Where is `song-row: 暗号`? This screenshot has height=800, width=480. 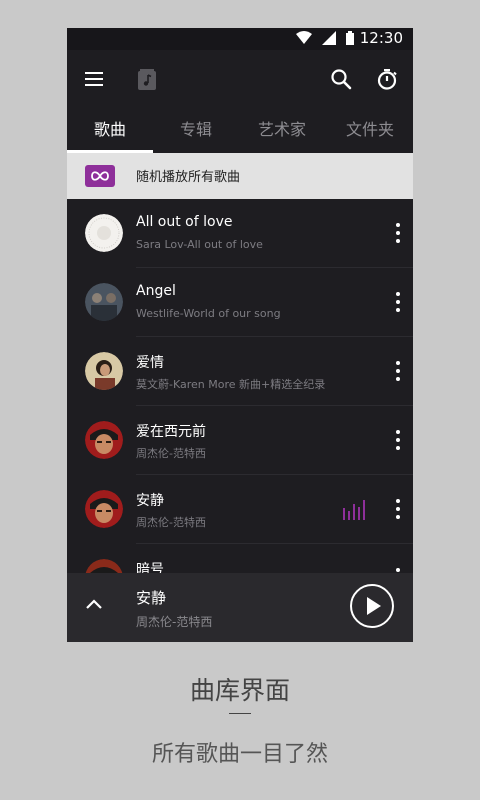
song-row: 暗号 is located at coordinates (240, 558).